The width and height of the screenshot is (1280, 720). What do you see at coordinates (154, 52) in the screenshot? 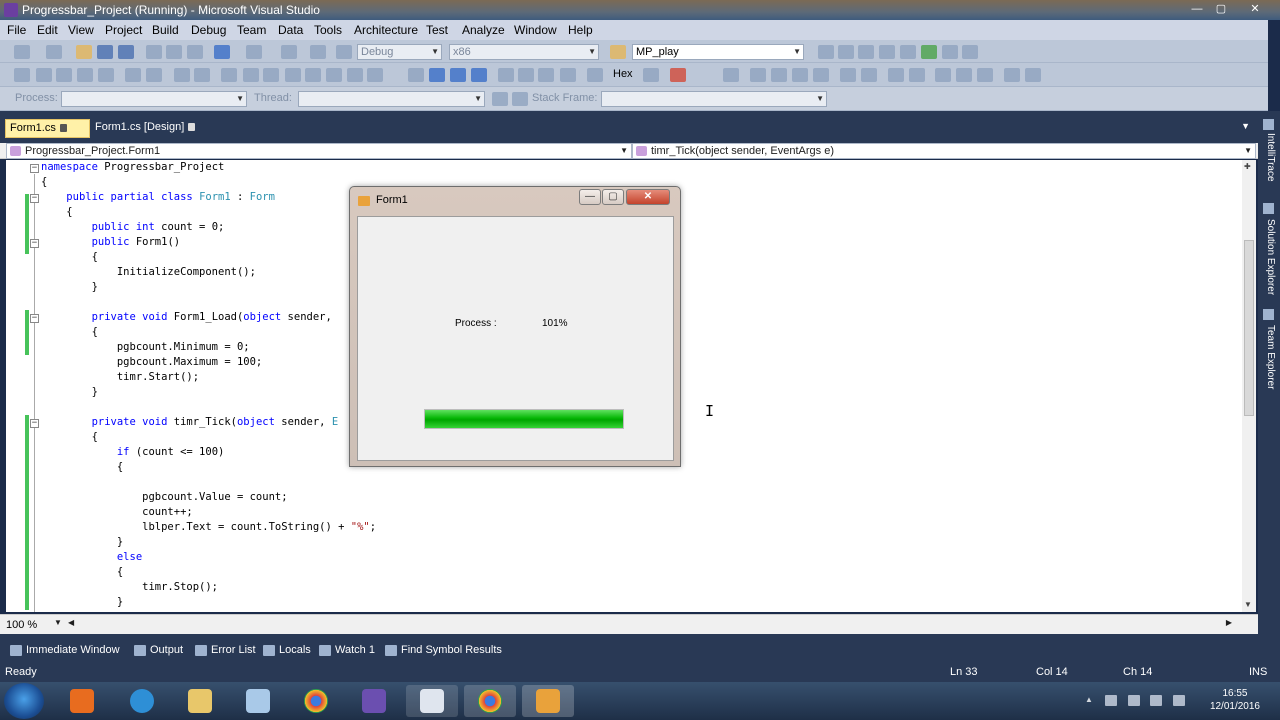
I see `cut-icon` at bounding box center [154, 52].